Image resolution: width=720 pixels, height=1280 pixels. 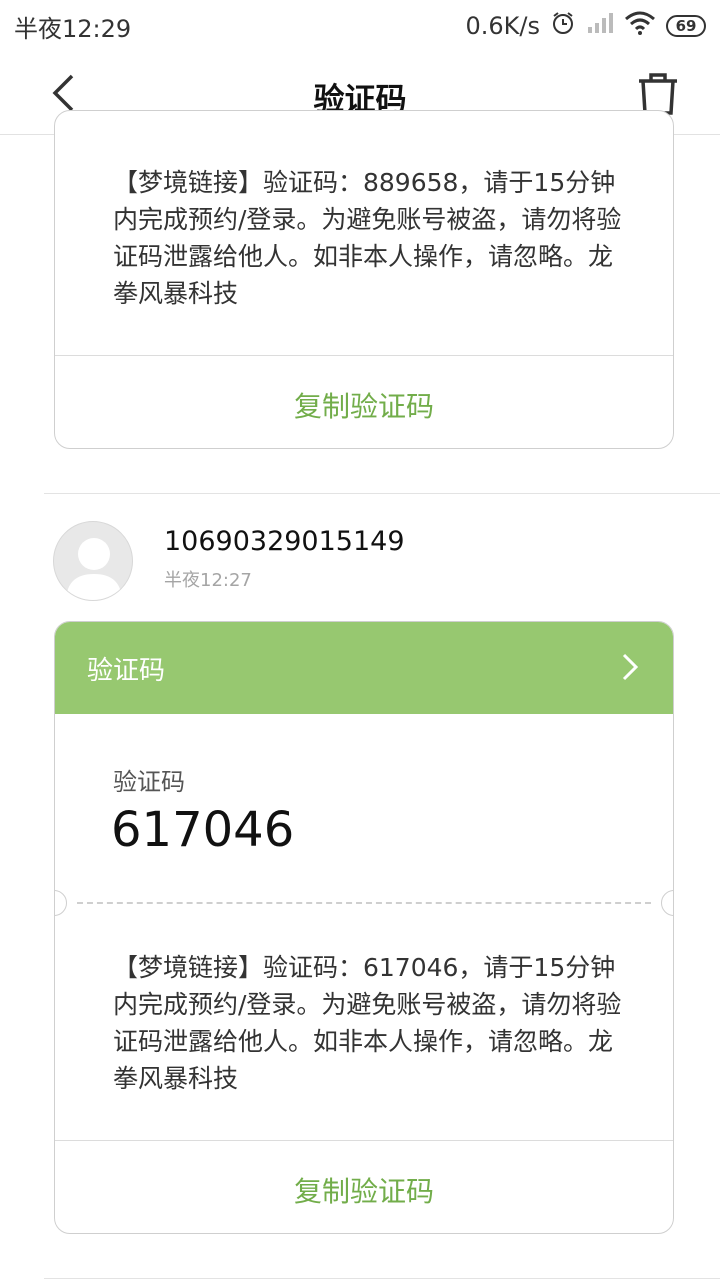 What do you see at coordinates (360, 26) in the screenshot?
I see `status-bar: 半夜12:29 0.6K/s 69` at bounding box center [360, 26].